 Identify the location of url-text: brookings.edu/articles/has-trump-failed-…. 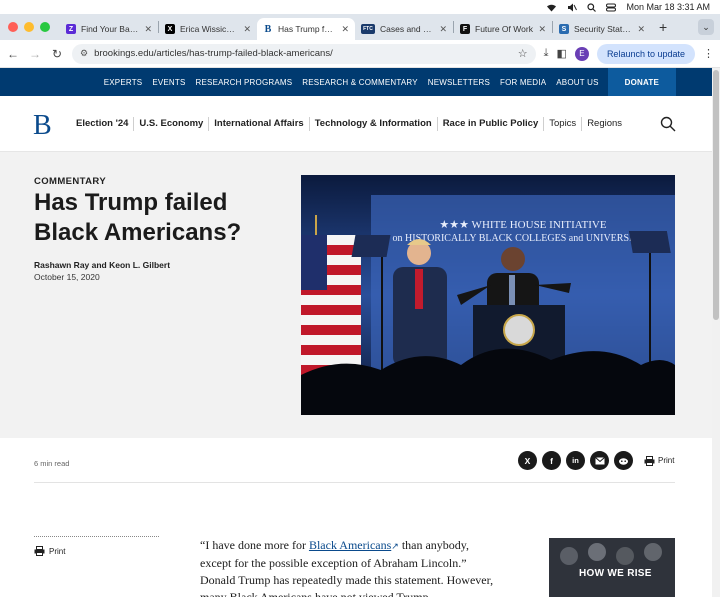
(303, 53).